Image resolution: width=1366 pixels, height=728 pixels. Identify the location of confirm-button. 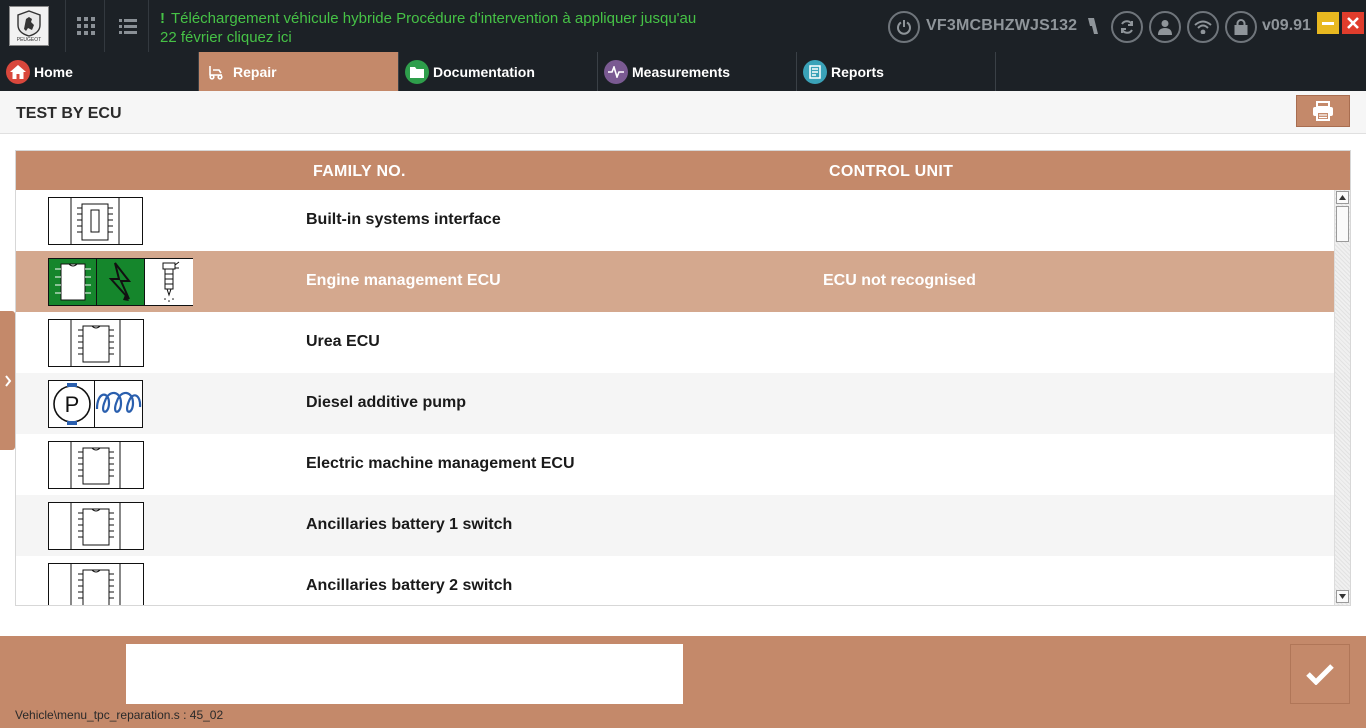
(1320, 674).